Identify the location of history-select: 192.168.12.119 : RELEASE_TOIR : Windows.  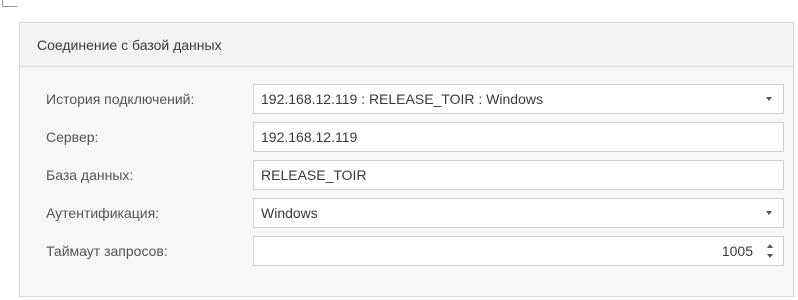
(518, 99).